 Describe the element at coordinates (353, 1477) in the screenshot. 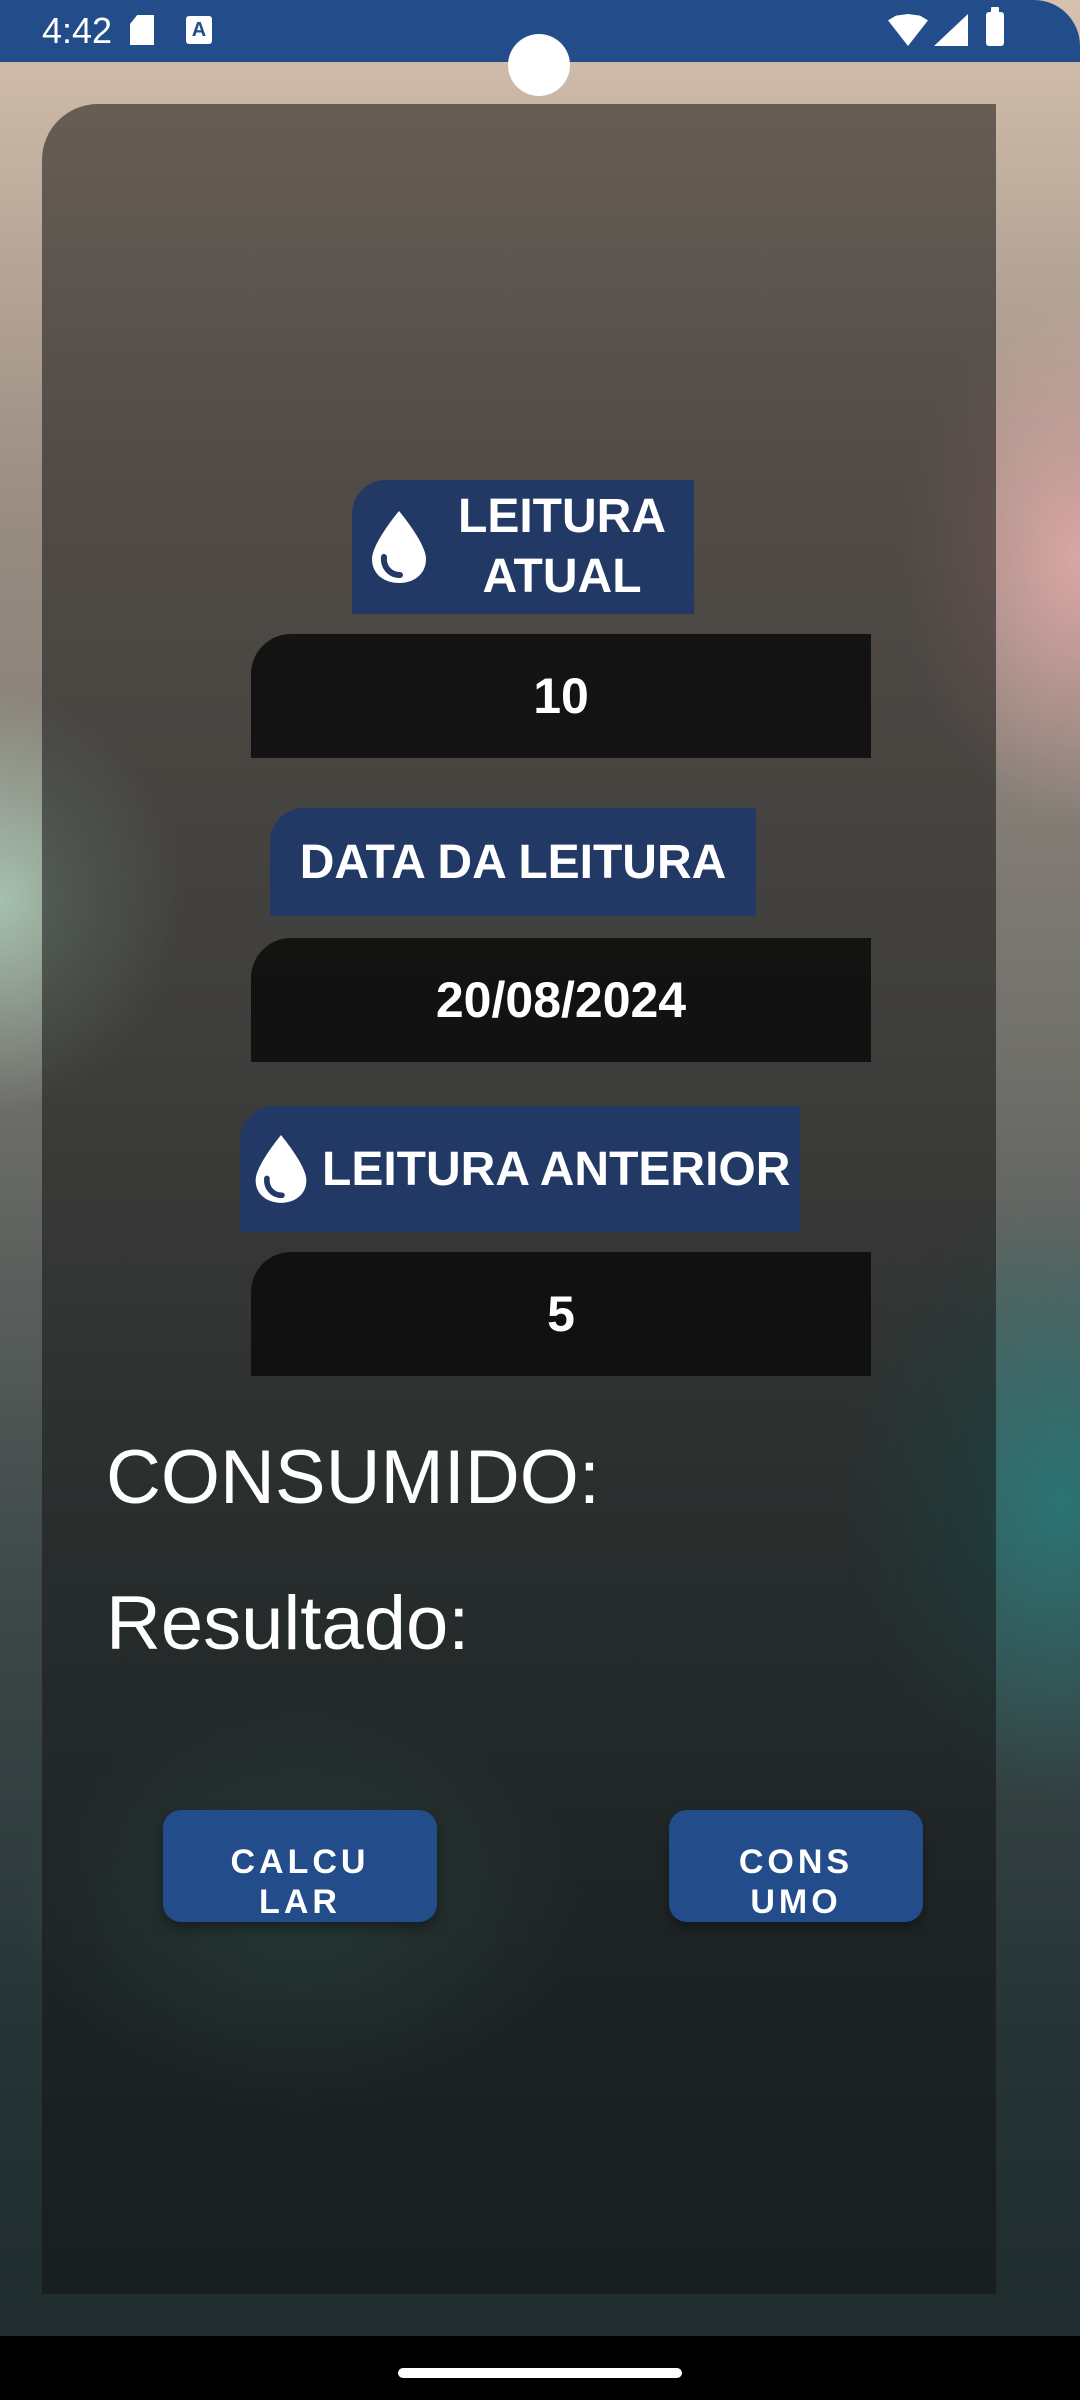

I see `consumed-label: CONSUMIDO:` at that location.